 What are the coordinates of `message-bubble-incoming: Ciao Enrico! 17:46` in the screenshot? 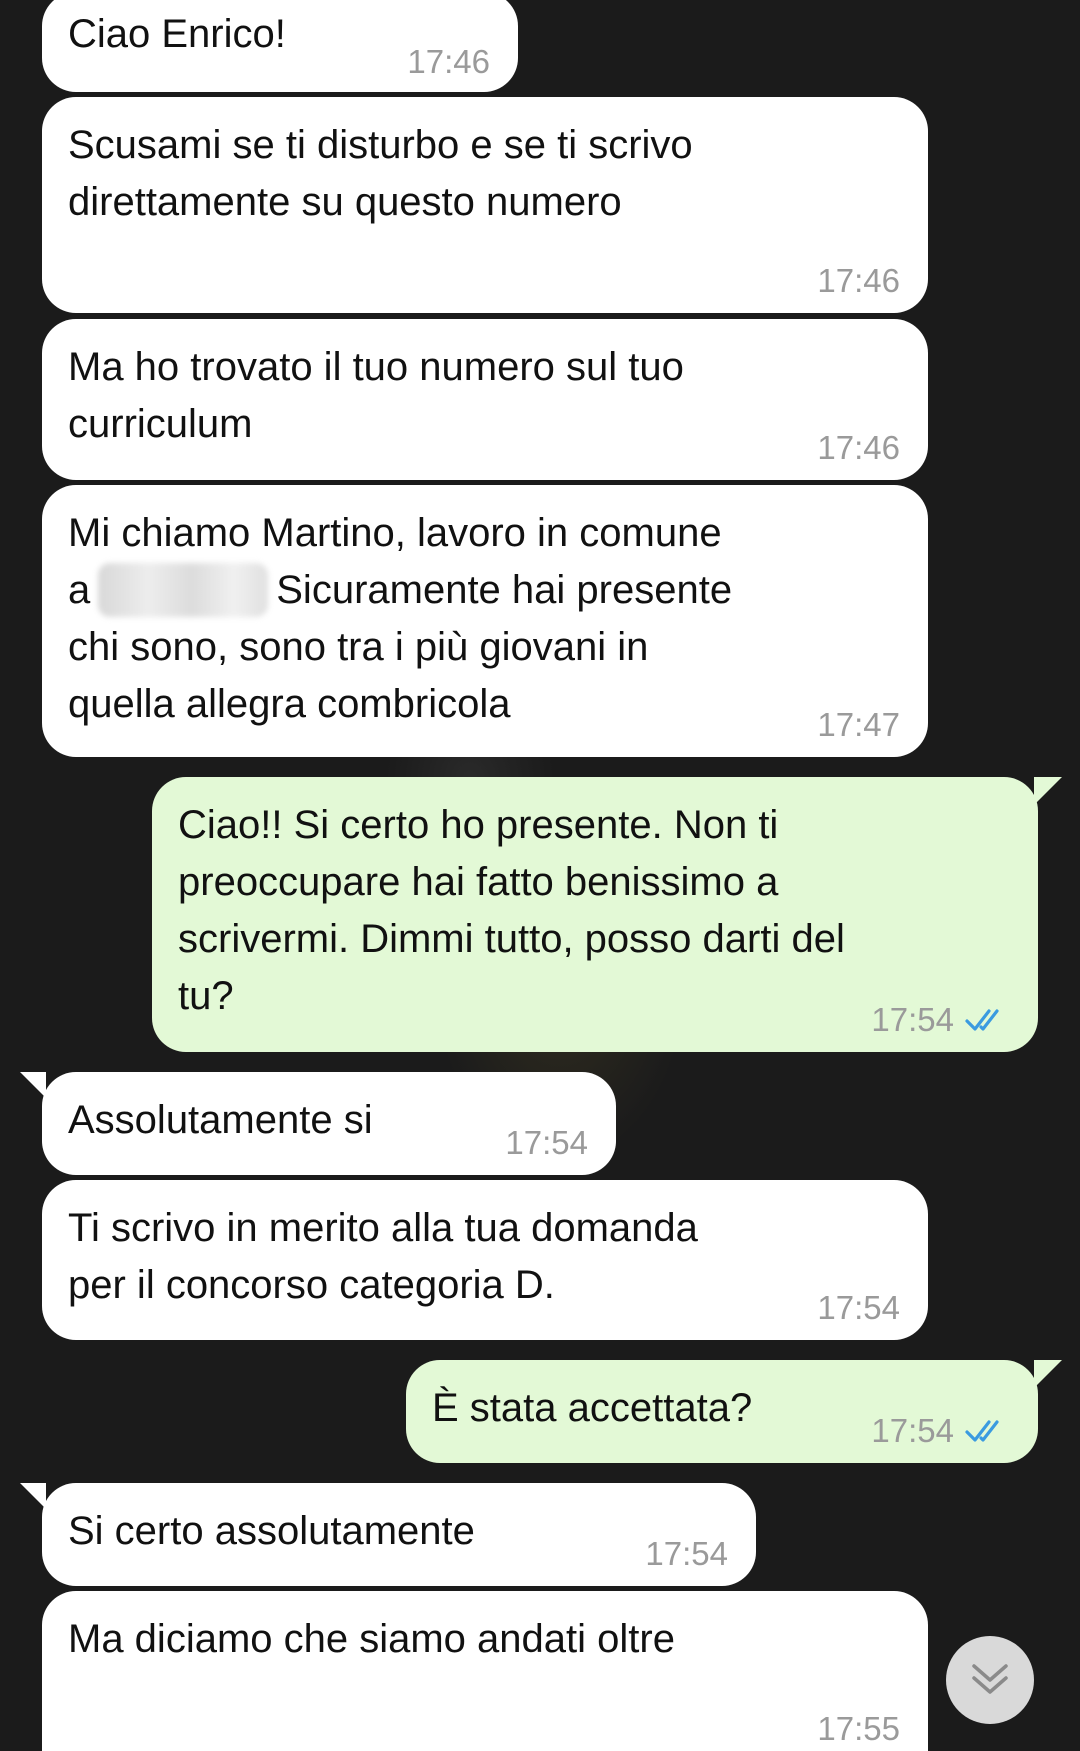 It's located at (280, 46).